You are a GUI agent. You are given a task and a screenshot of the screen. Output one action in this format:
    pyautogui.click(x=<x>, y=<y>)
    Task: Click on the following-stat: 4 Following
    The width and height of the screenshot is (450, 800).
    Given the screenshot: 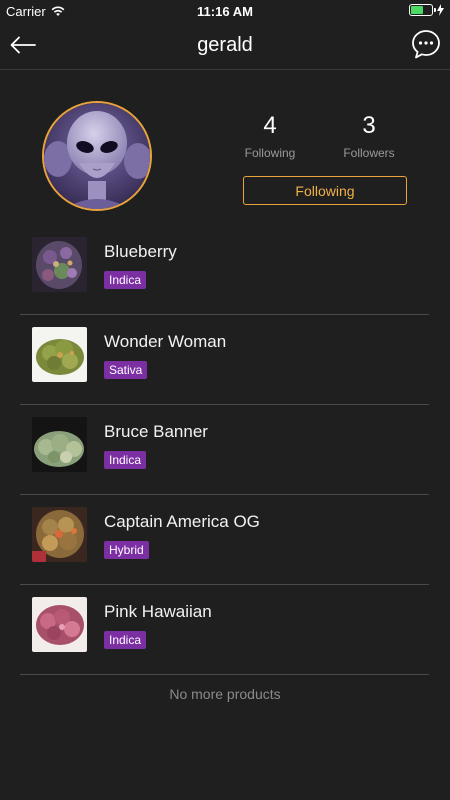 What is the action you would take?
    pyautogui.click(x=270, y=136)
    